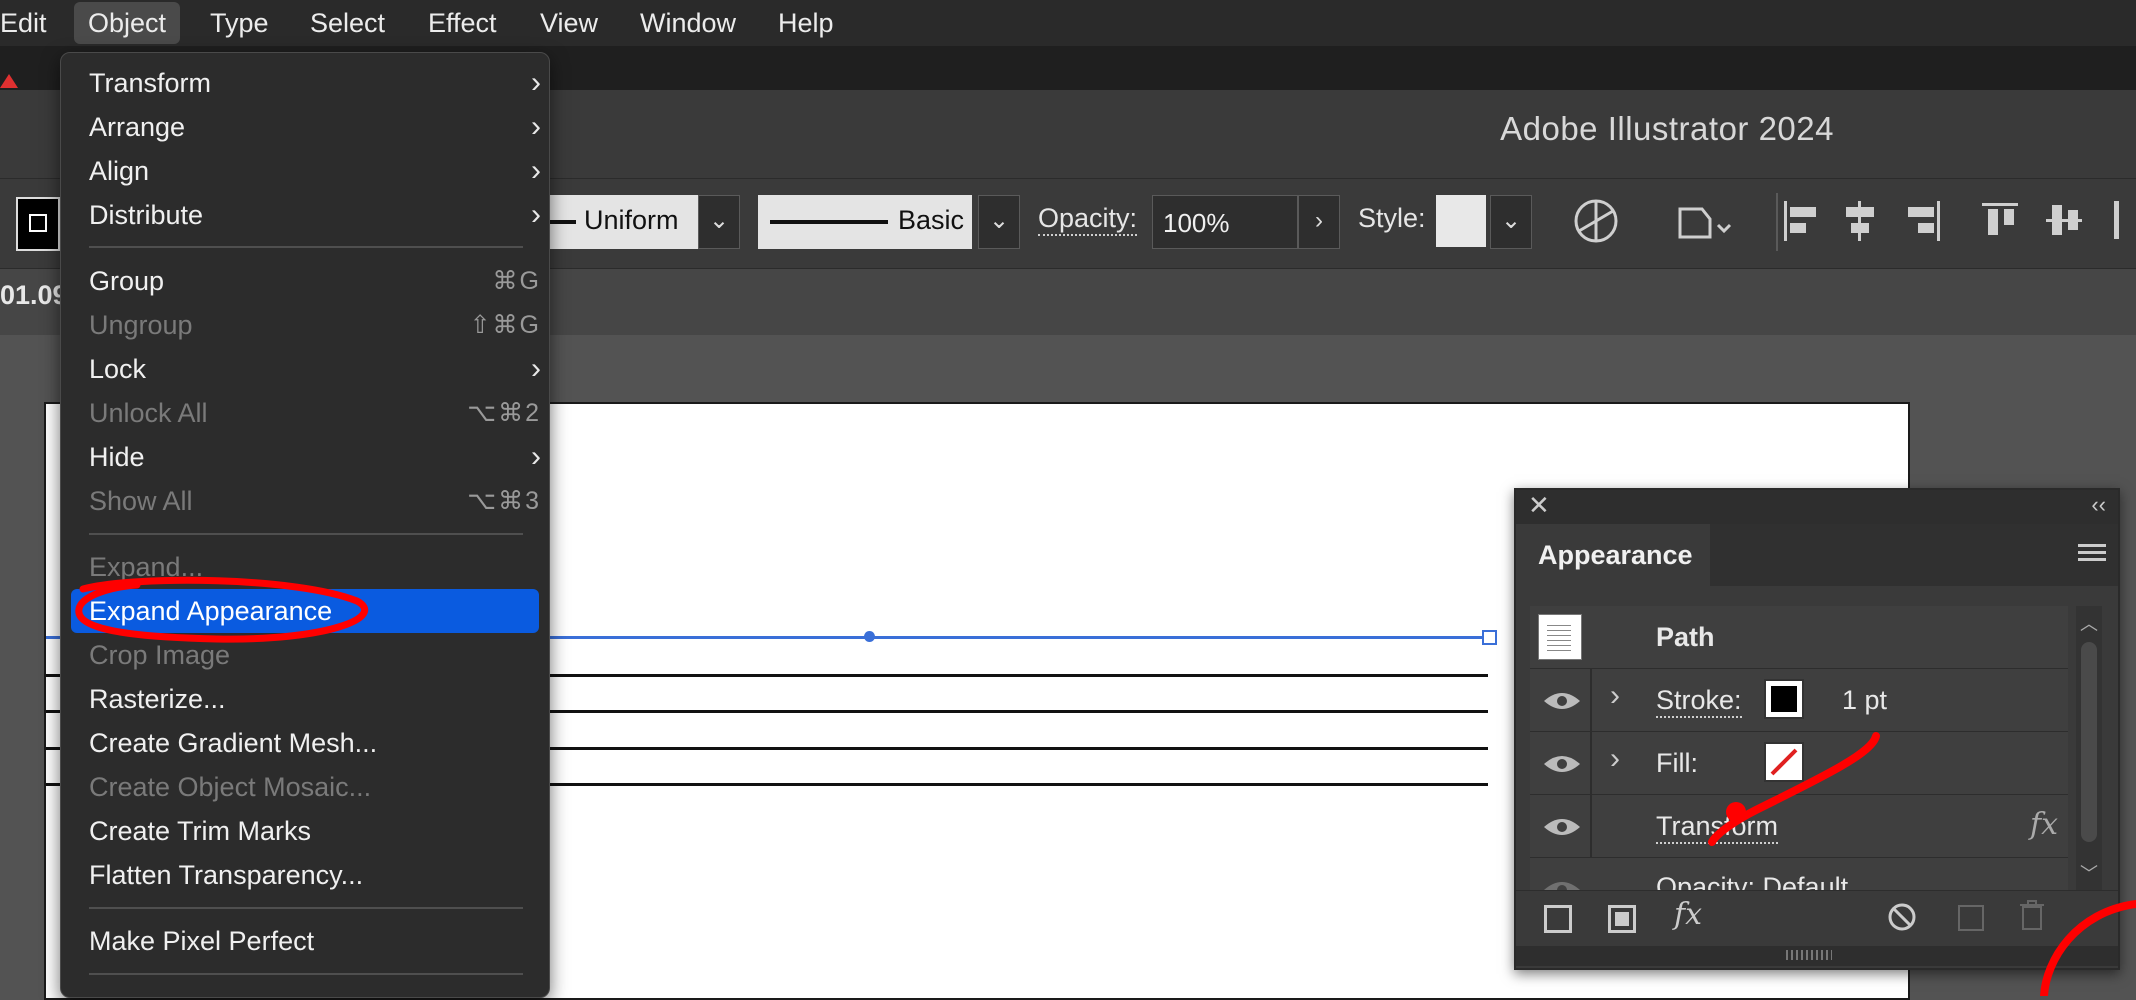  I want to click on close-icon: ✕, so click(1539, 505).